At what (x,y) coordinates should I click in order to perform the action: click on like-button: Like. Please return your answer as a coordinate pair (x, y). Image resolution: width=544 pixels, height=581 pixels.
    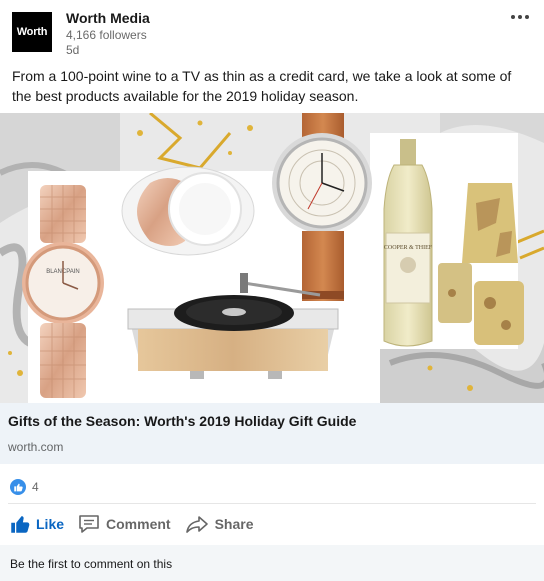
    Looking at the image, I should click on (37, 524).